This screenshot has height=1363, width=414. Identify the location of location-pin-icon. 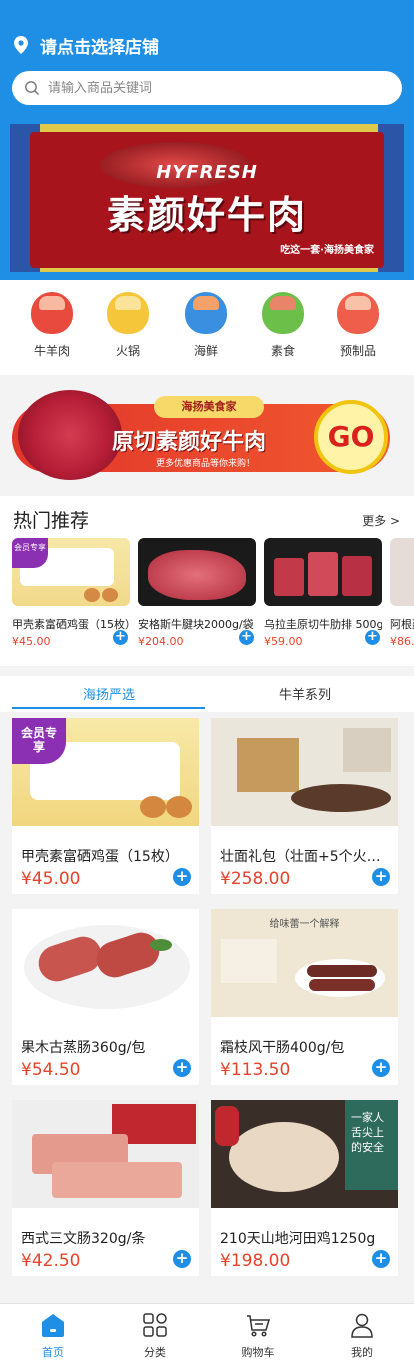
(21, 45).